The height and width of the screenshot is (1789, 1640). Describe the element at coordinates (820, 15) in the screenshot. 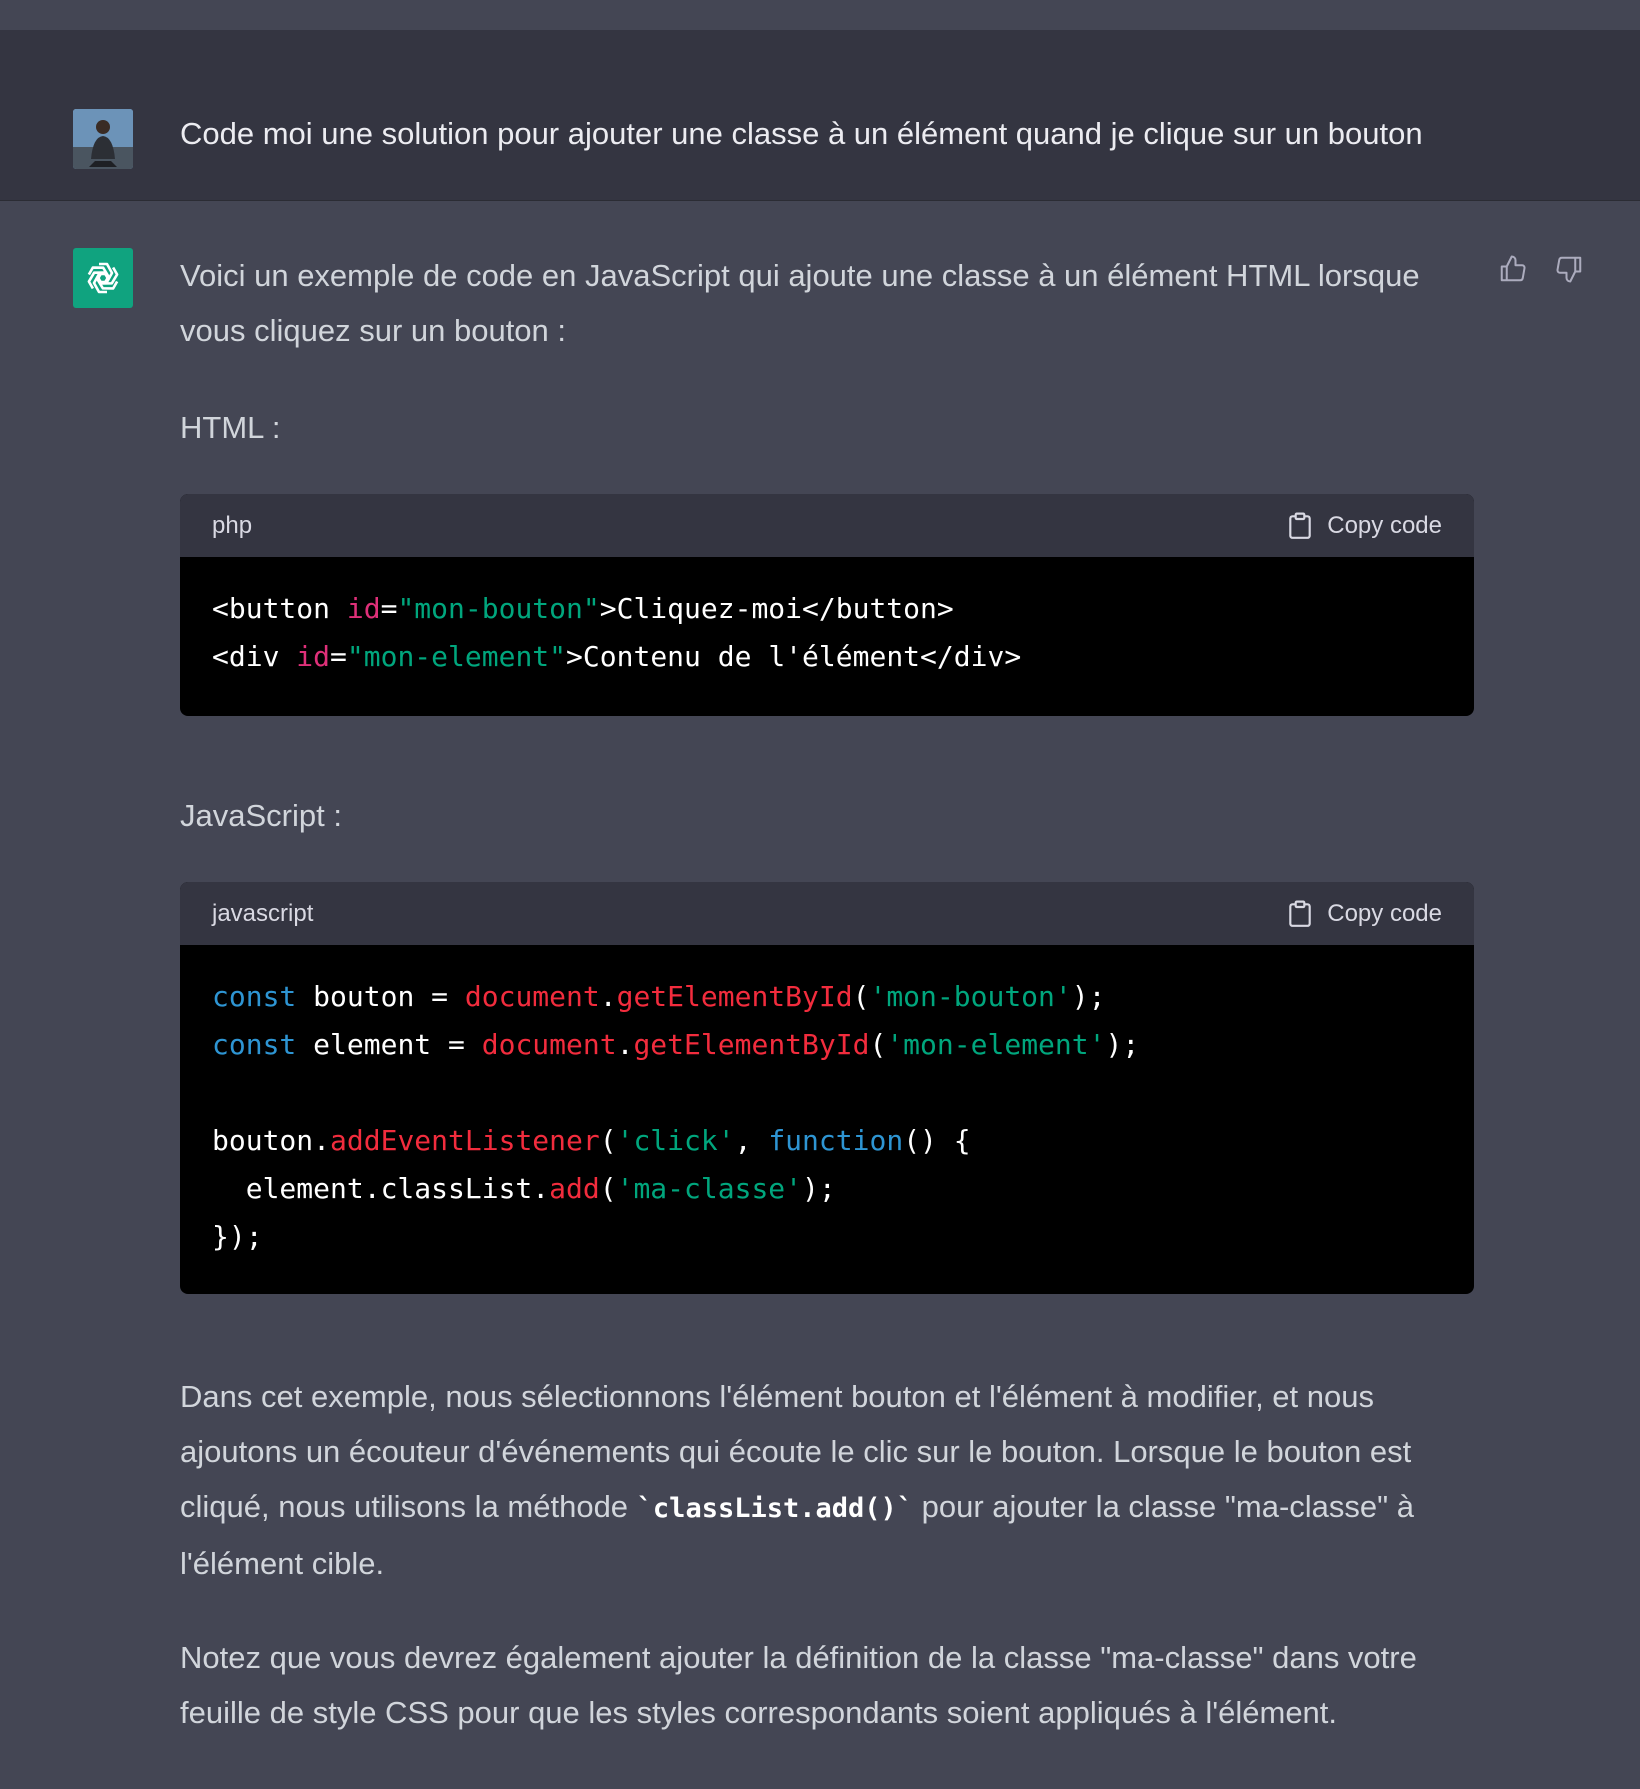

I see `top-strip` at that location.